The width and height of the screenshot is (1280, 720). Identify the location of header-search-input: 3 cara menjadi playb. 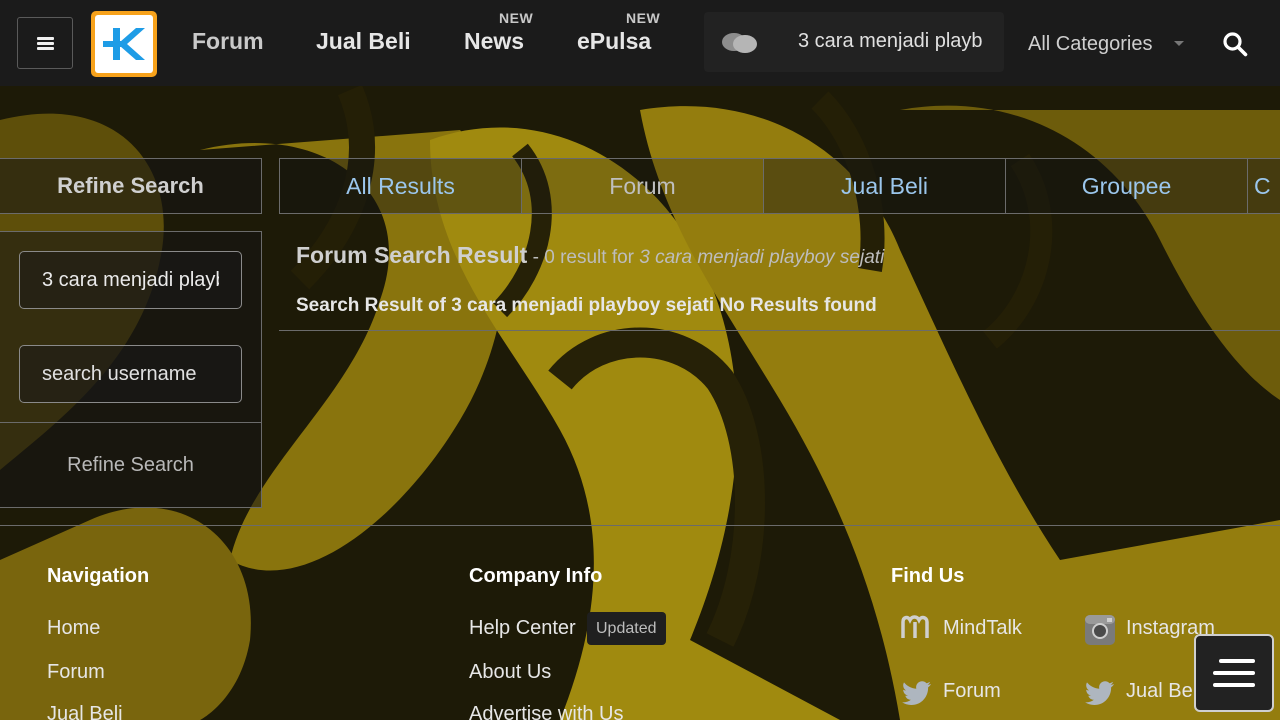
(898, 41).